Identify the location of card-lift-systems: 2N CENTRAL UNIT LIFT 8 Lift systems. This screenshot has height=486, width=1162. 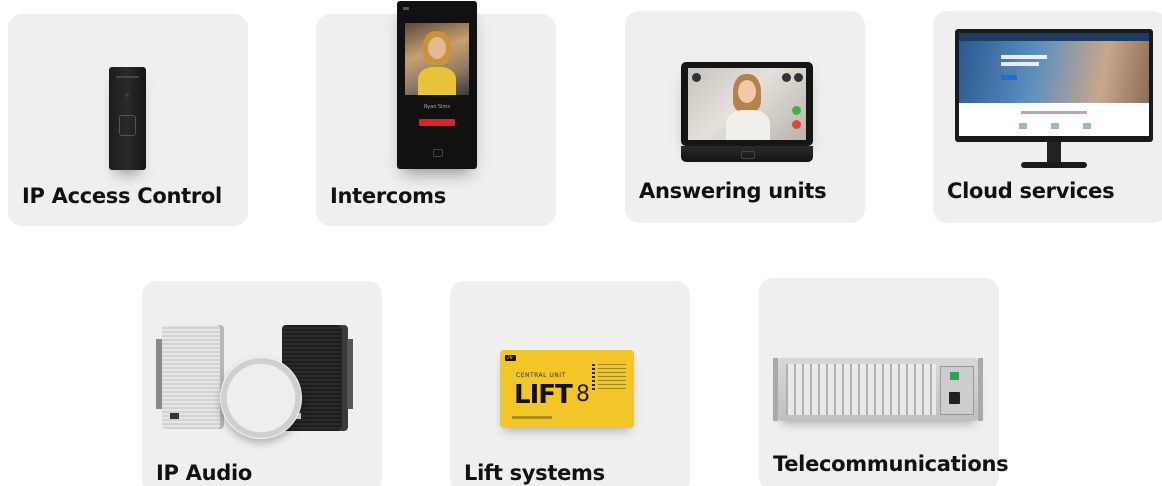
(570, 383).